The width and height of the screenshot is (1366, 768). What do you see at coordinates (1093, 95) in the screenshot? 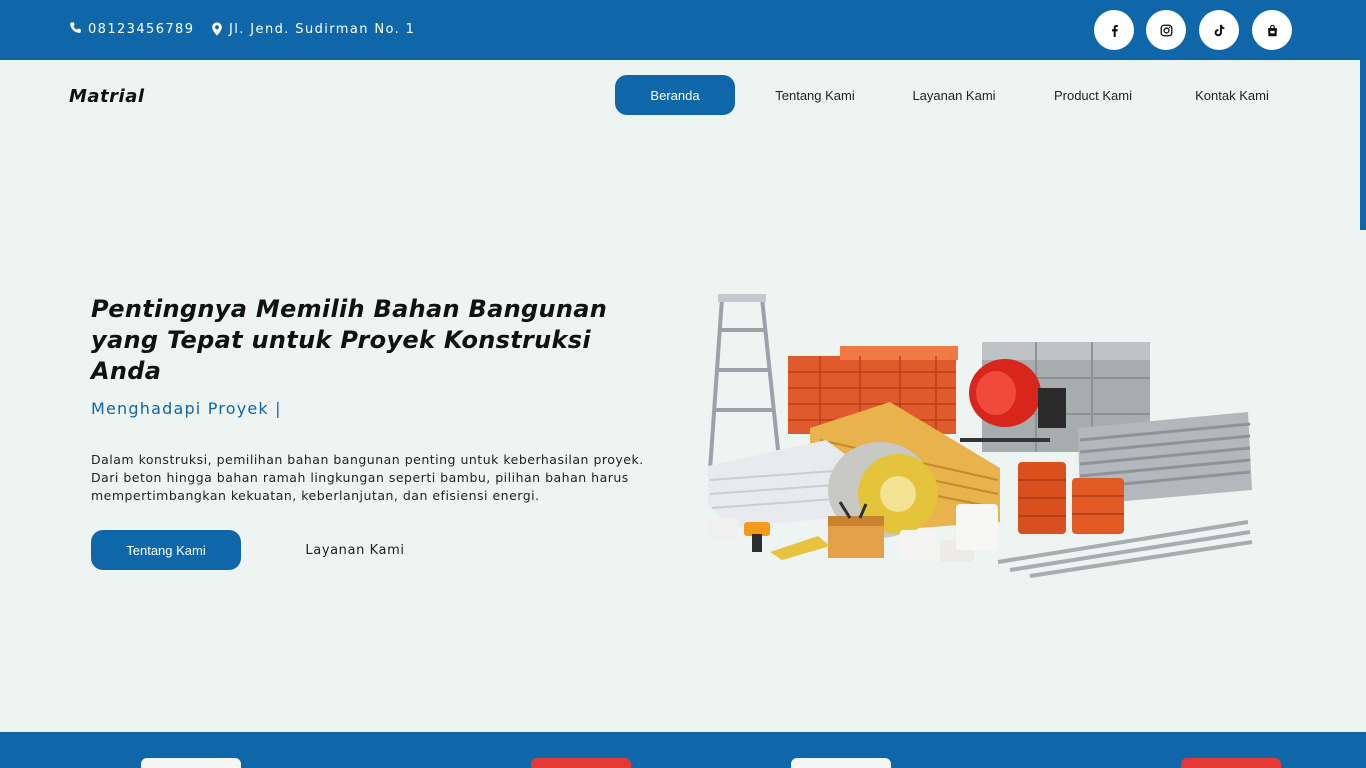
I see `nav-item-product-kami: Product Kami` at bounding box center [1093, 95].